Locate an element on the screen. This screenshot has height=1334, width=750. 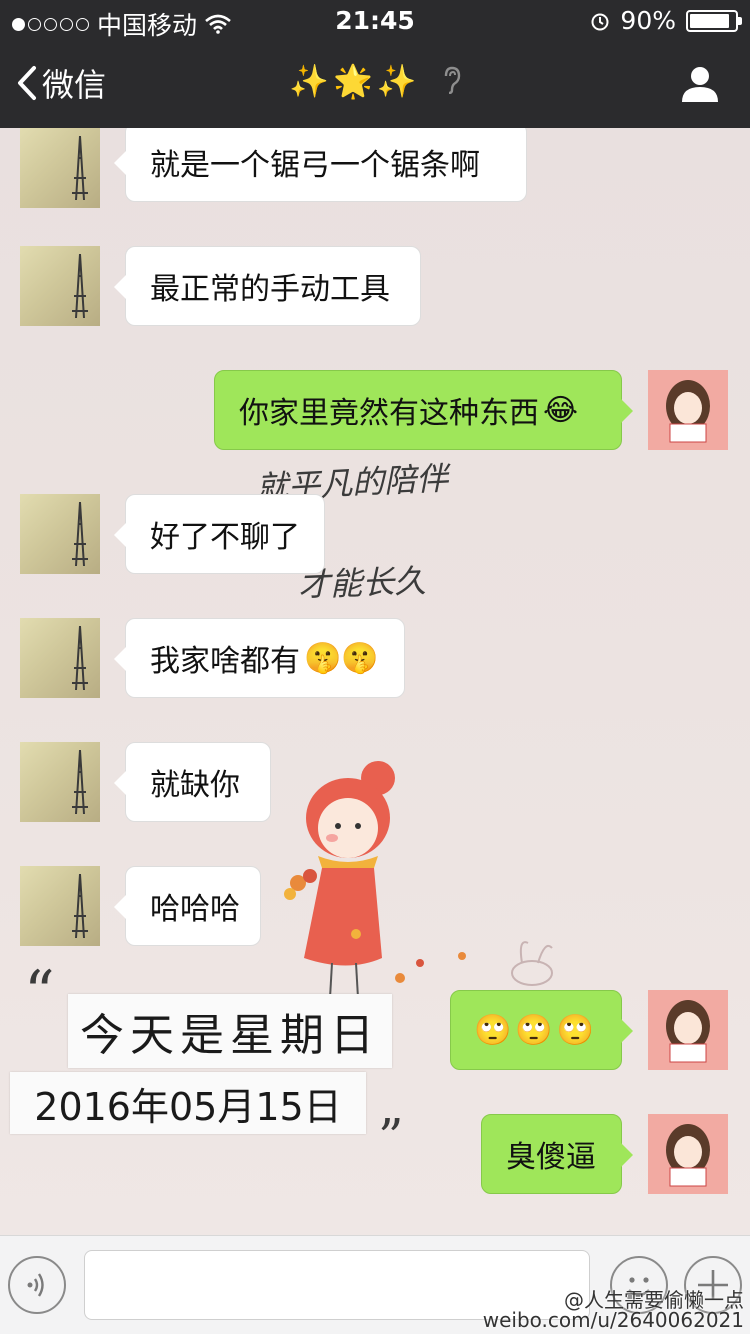
message-bubble-8: 🙄🙄🙄 is located at coordinates (541, 1030).